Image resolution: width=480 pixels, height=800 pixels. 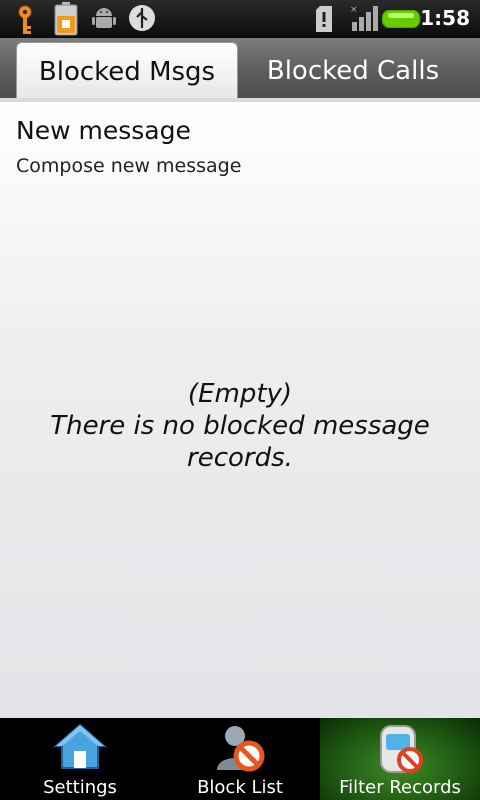 I want to click on nav-block-list: Block List, so click(x=240, y=759).